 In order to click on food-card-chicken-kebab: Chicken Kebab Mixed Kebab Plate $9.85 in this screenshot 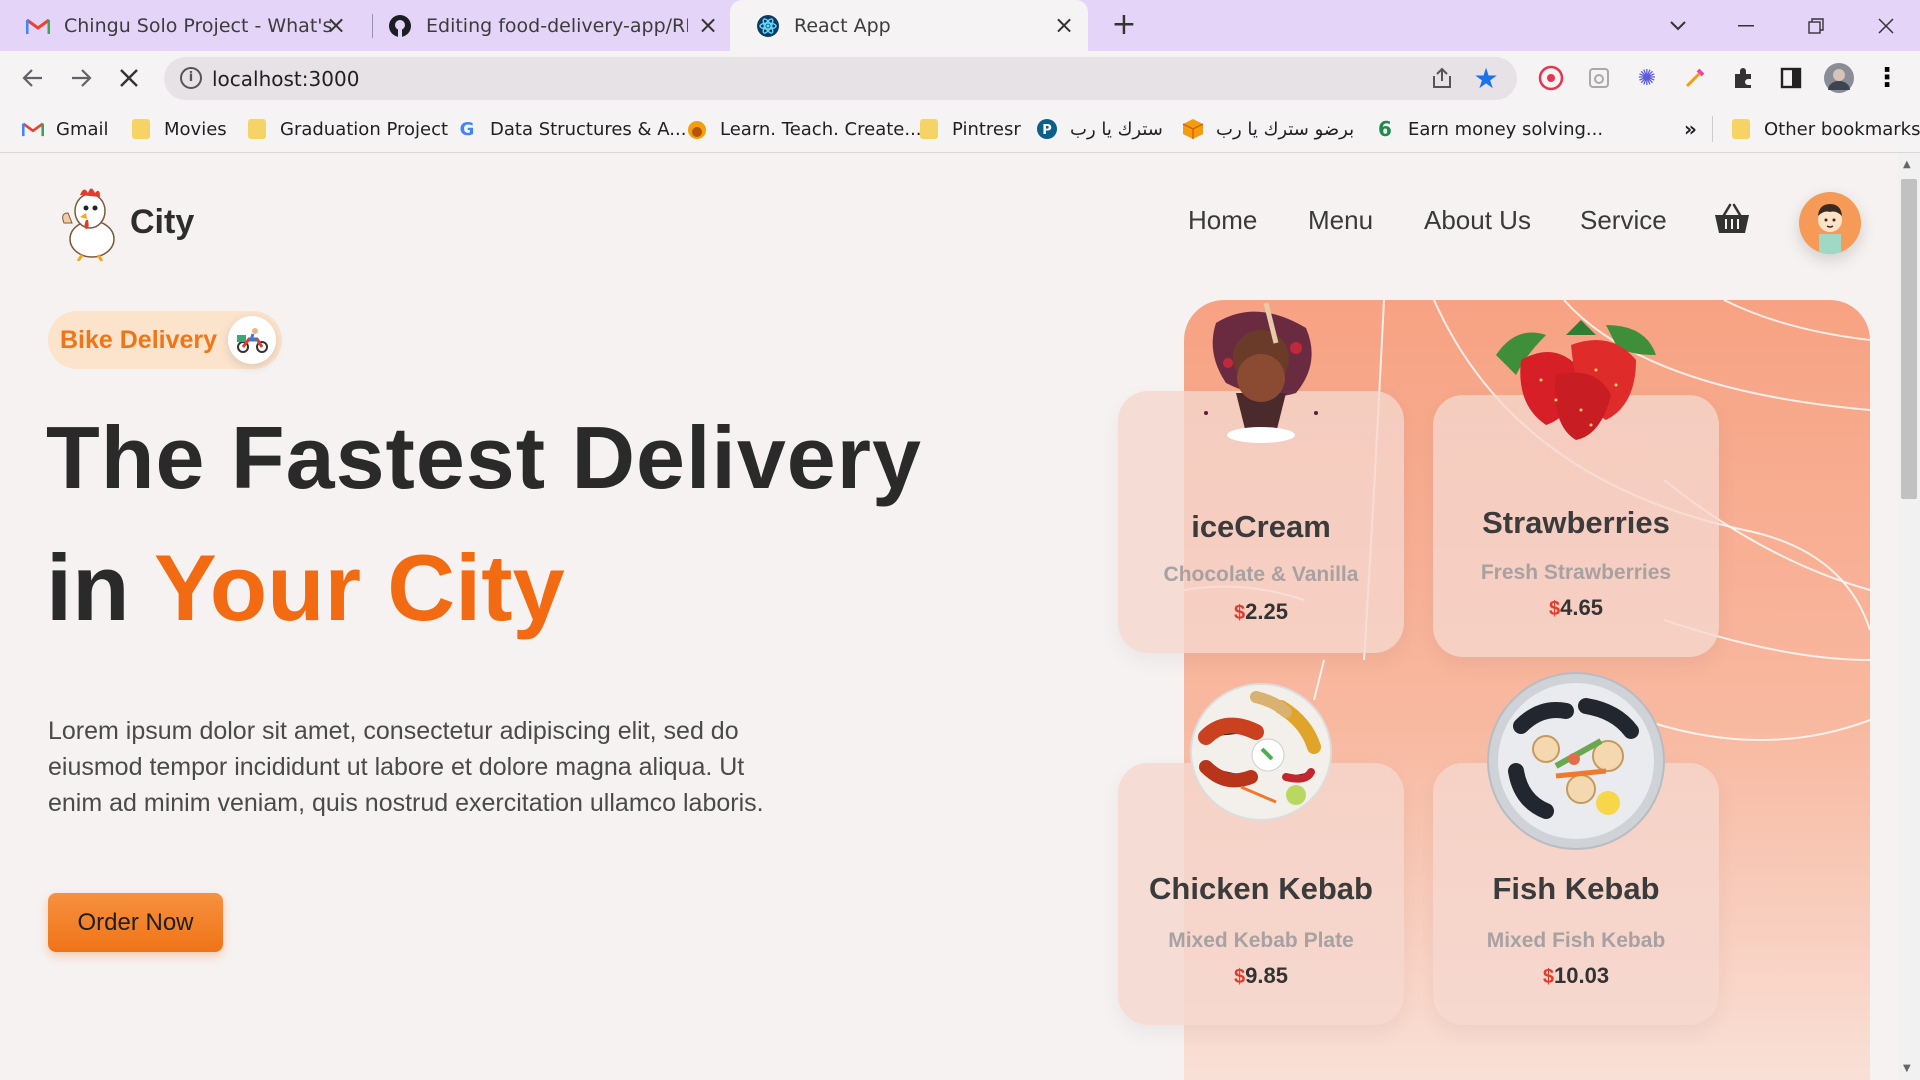, I will do `click(1261, 854)`.